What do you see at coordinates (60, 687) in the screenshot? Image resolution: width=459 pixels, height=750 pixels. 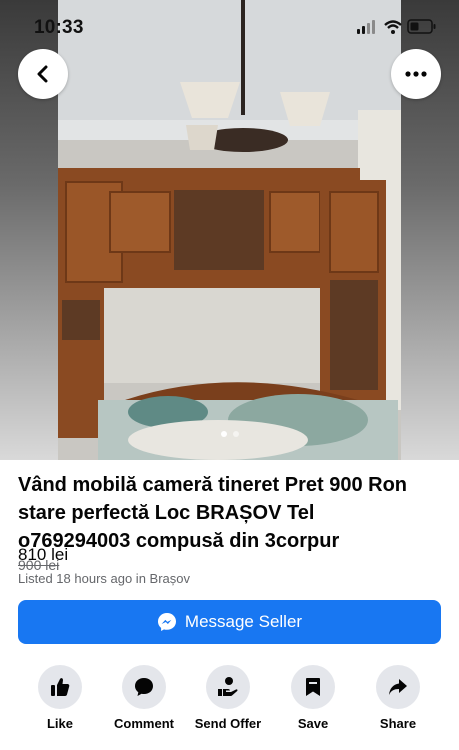 I see `thumbs-up-icon` at bounding box center [60, 687].